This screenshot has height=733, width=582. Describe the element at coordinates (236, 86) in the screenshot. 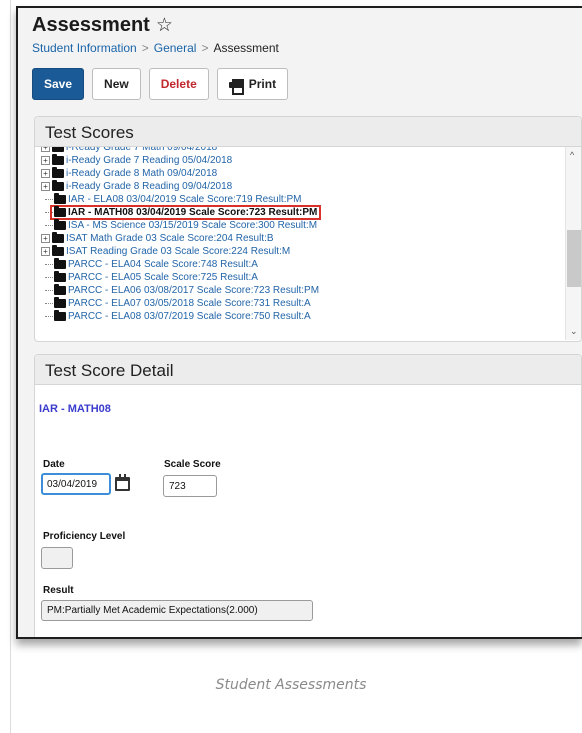

I see `printer-icon` at that location.